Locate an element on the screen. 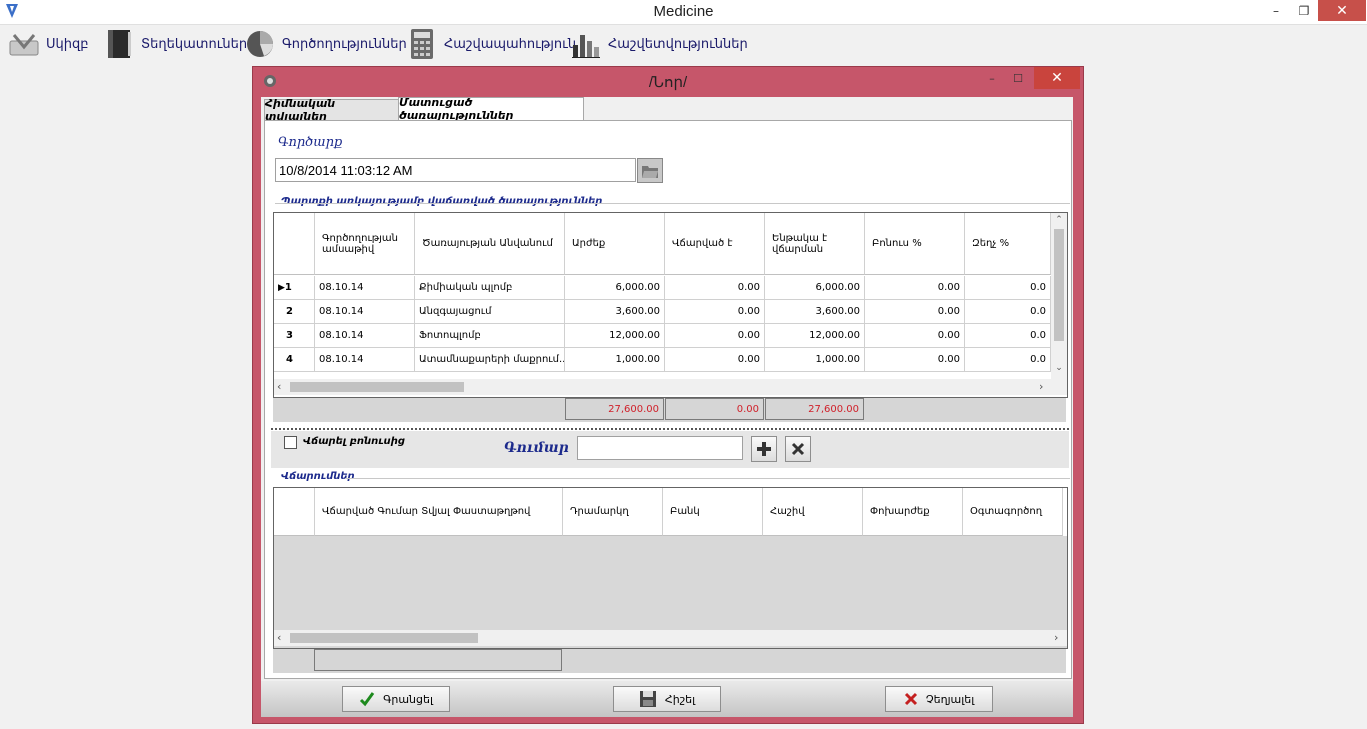 The image size is (1367, 729). services-horizontal-scrollbar: ‹ › is located at coordinates (662, 387).